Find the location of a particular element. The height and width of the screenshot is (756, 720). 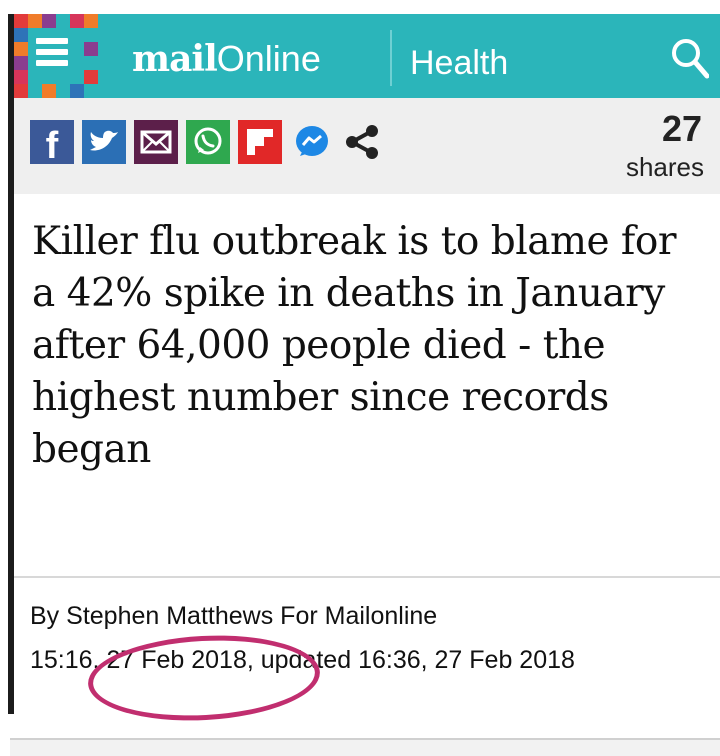

flipboard-icon is located at coordinates (260, 142).